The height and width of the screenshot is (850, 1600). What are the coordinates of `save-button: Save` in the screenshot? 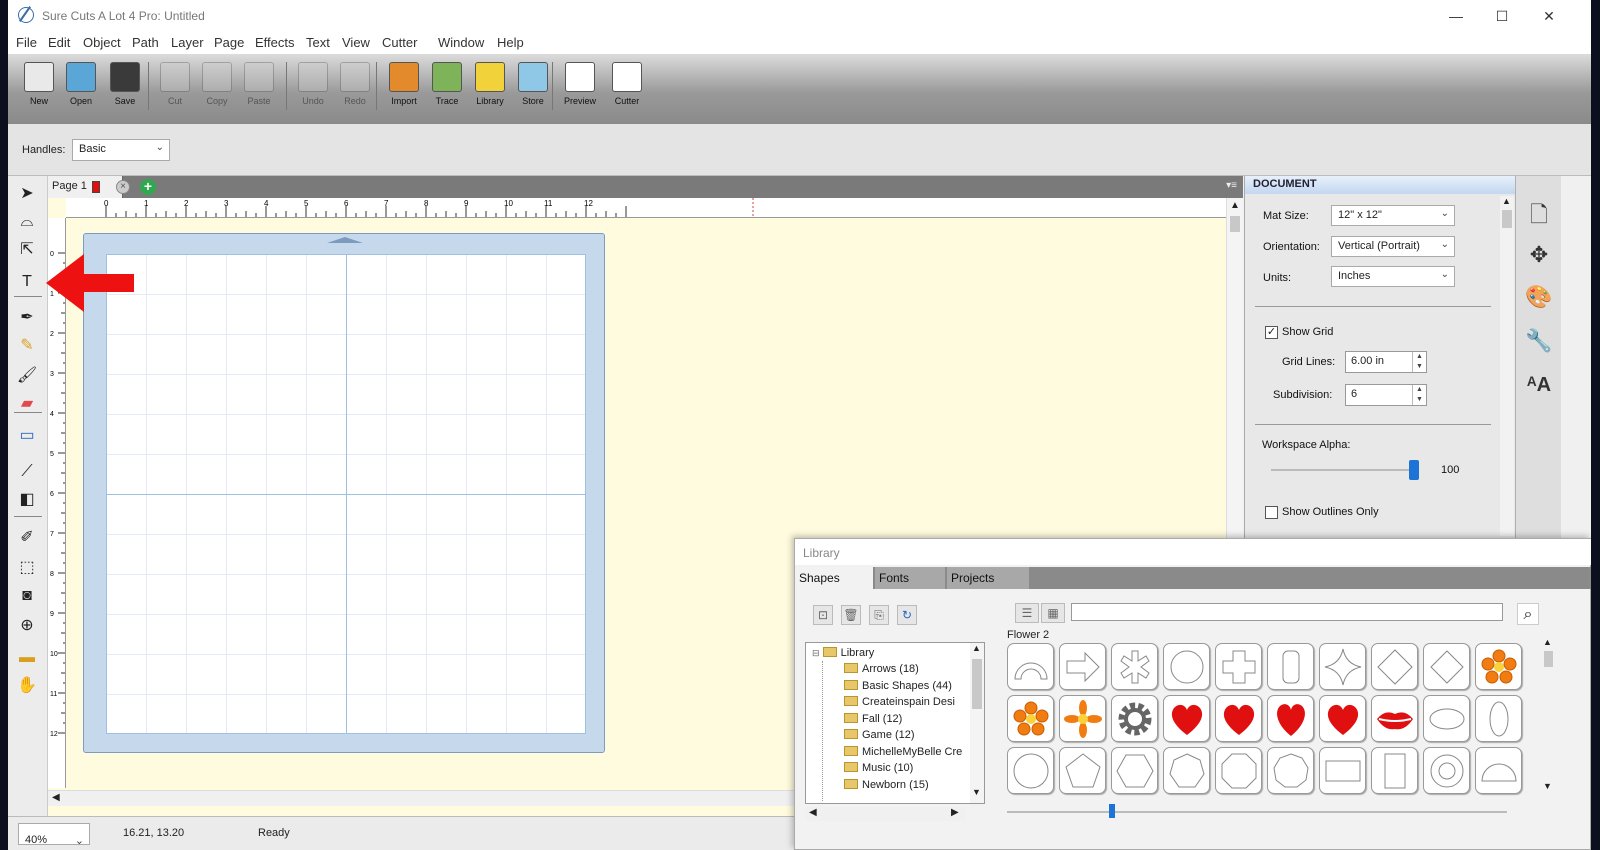 It's located at (125, 88).